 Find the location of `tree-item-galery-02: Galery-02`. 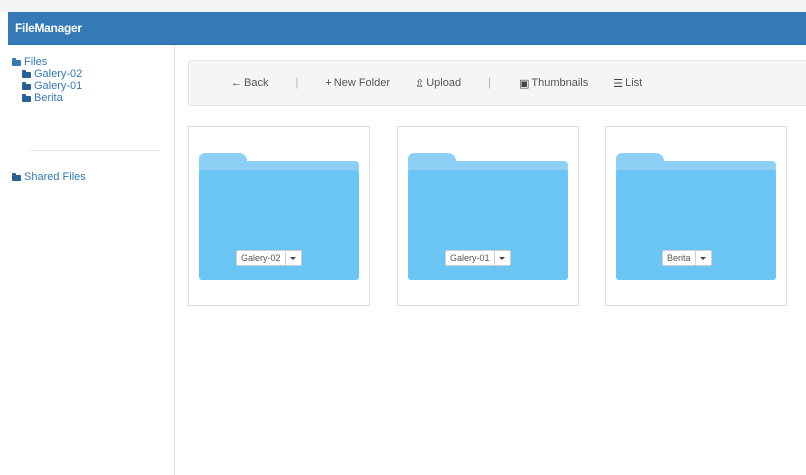

tree-item-galery-02: Galery-02 is located at coordinates (52, 74).